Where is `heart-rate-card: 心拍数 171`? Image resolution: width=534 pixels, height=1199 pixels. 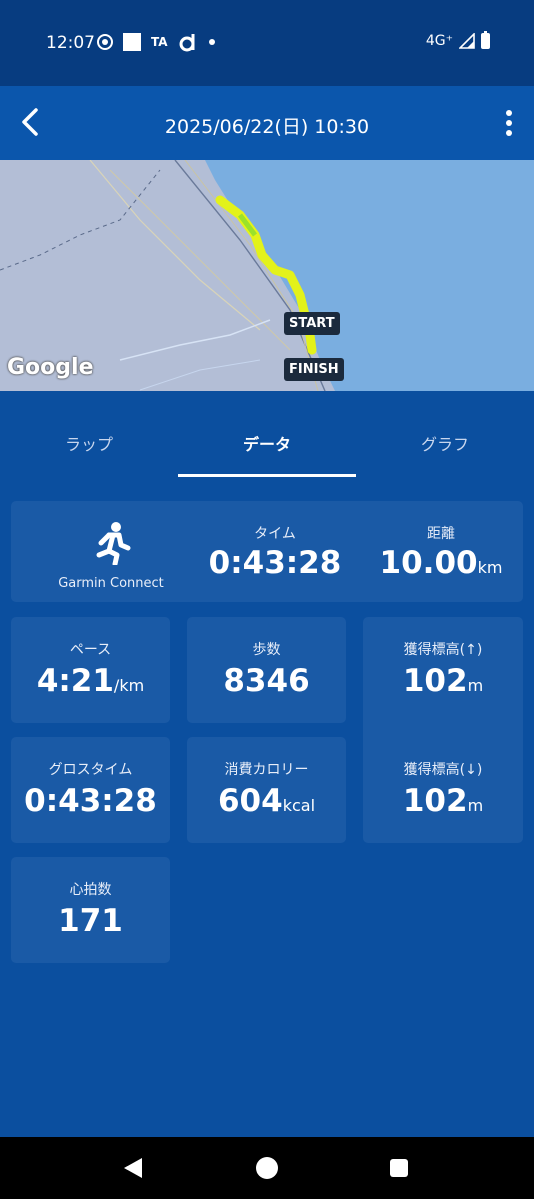
heart-rate-card: 心拍数 171 is located at coordinates (90, 910).